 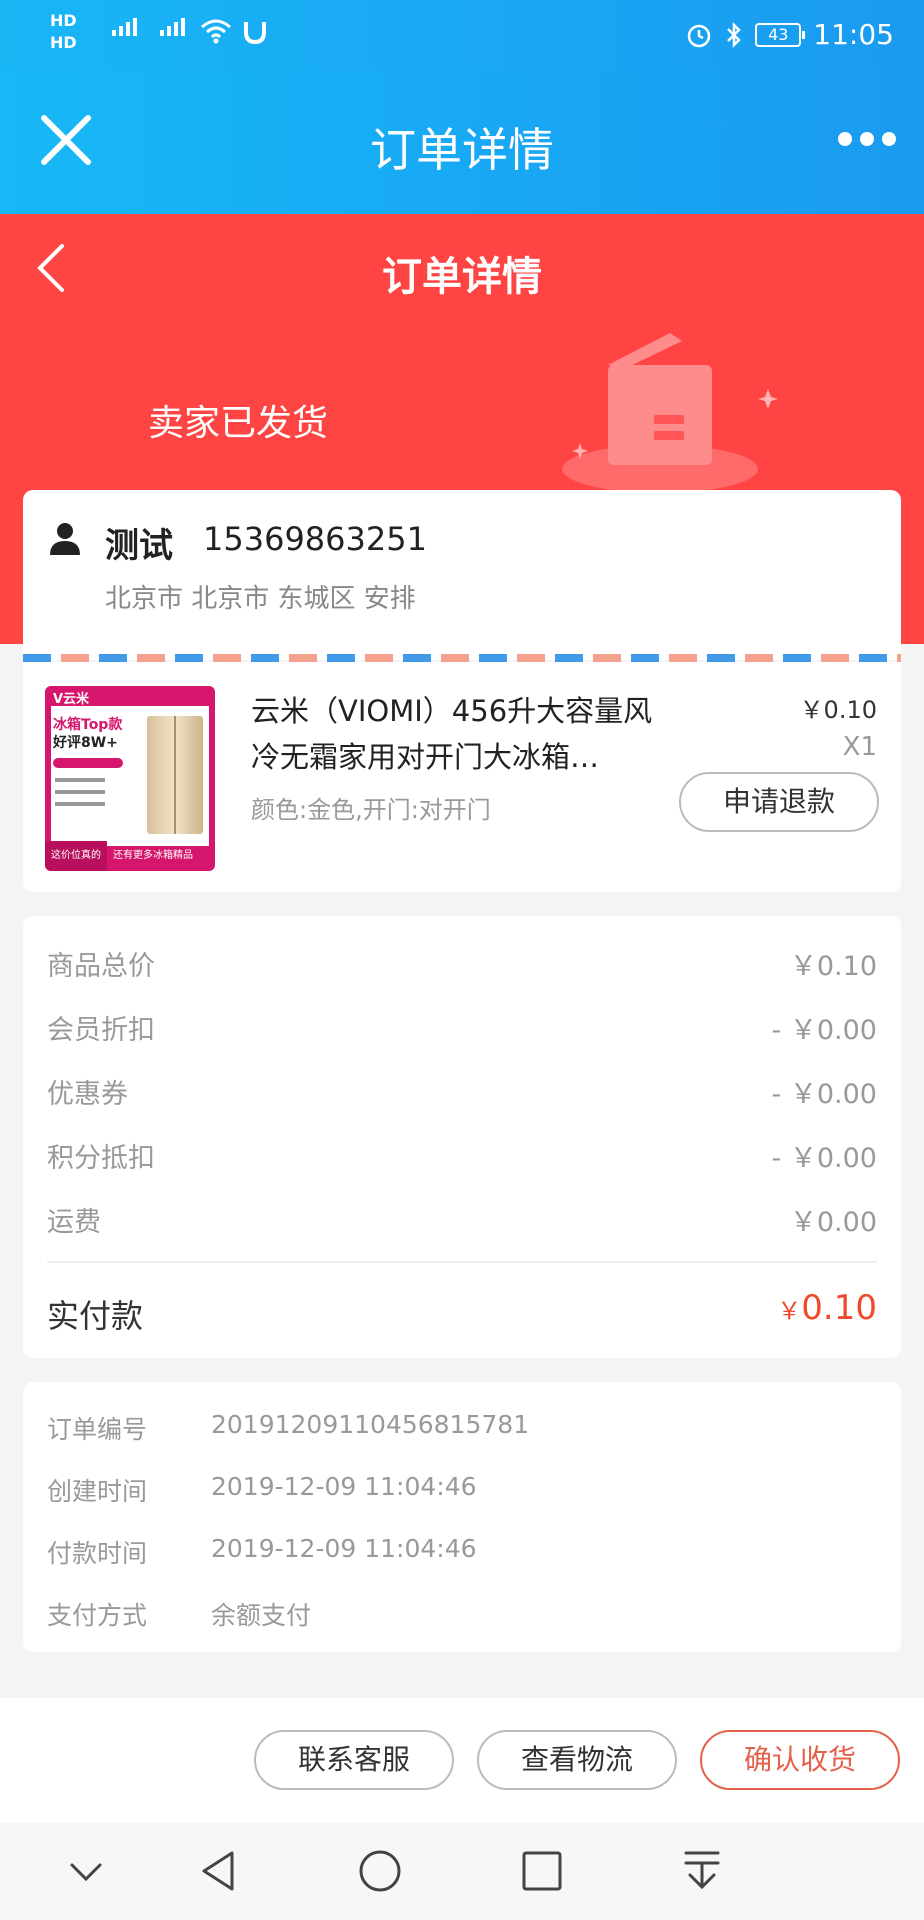 I want to click on confirm-receipt-button: 确认收货, so click(x=800, y=1760).